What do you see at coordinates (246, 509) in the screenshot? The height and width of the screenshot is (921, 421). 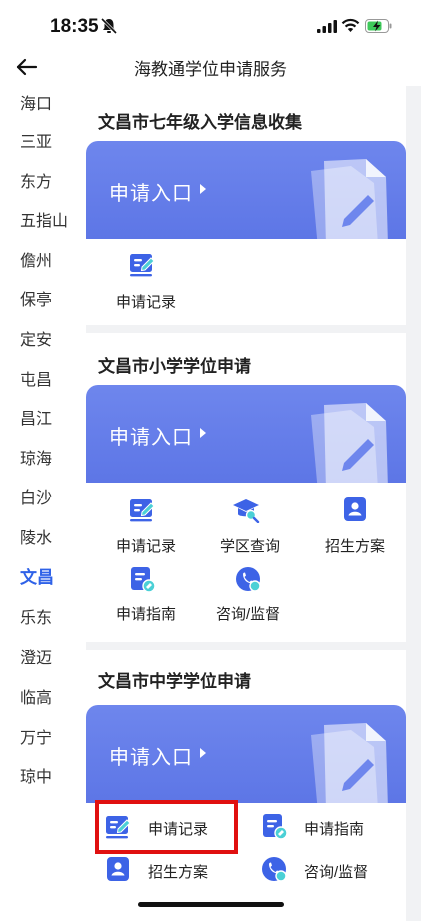 I see `school-district-icon` at bounding box center [246, 509].